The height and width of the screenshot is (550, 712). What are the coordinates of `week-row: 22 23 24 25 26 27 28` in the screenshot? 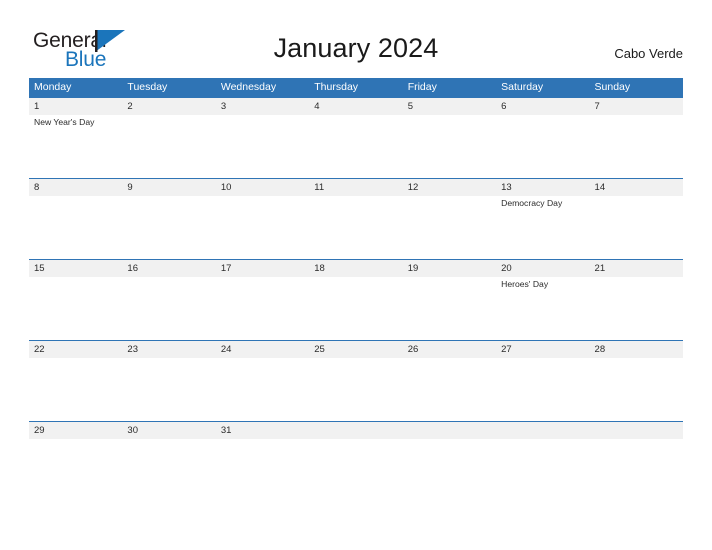 It's located at (356, 380).